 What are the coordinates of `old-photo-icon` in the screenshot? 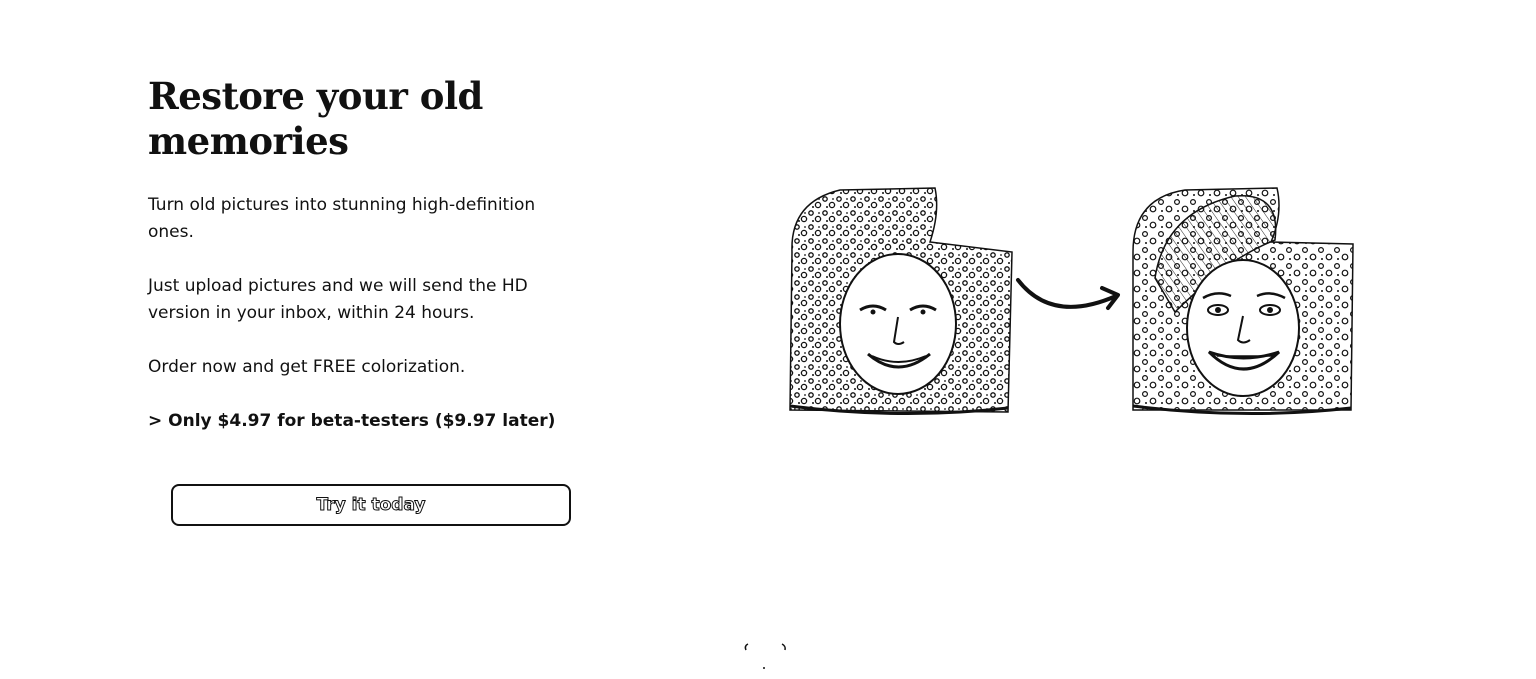 It's located at (901, 301).